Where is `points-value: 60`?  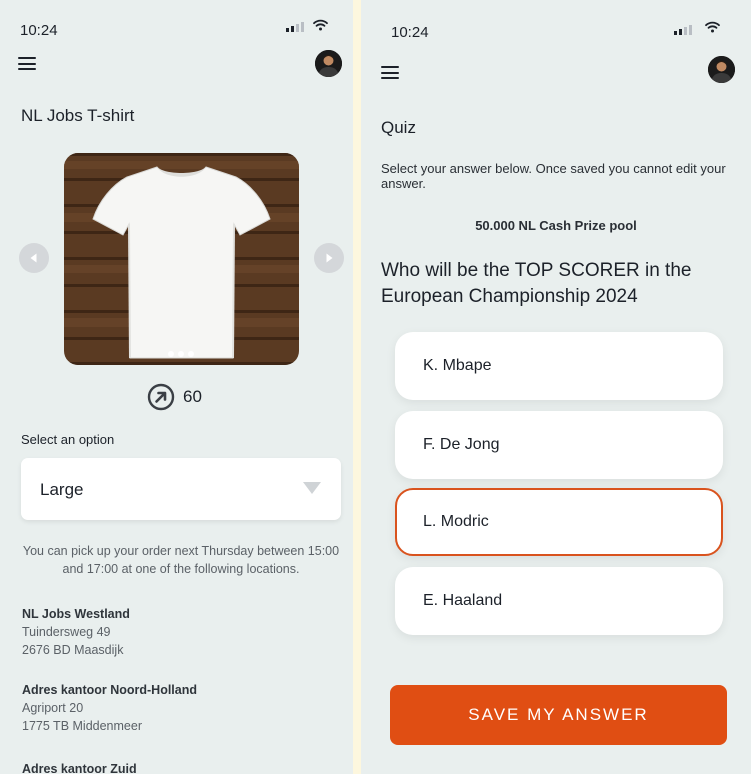
points-value: 60 is located at coordinates (192, 396).